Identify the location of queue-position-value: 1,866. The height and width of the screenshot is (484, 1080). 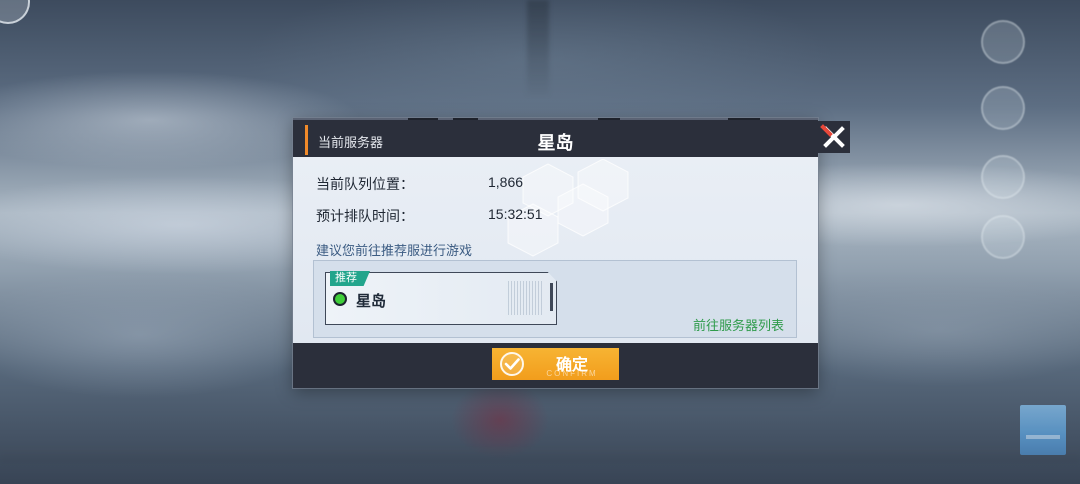
(506, 182).